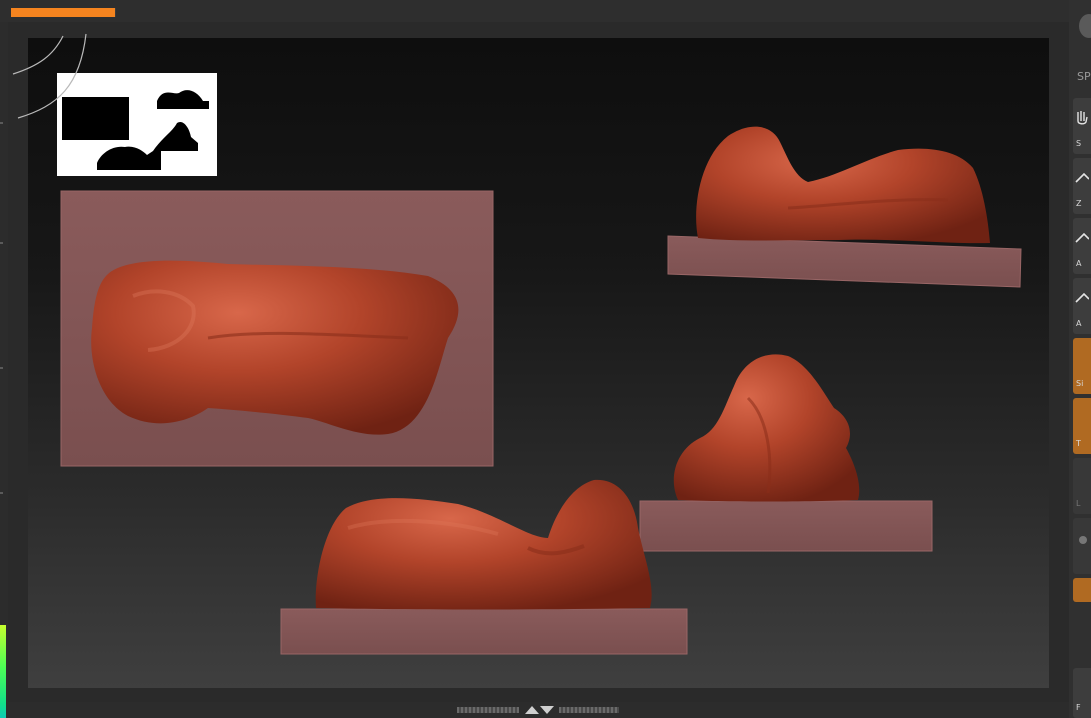  Describe the element at coordinates (1079, 143) in the screenshot. I see `shelf-button-label: S` at that location.